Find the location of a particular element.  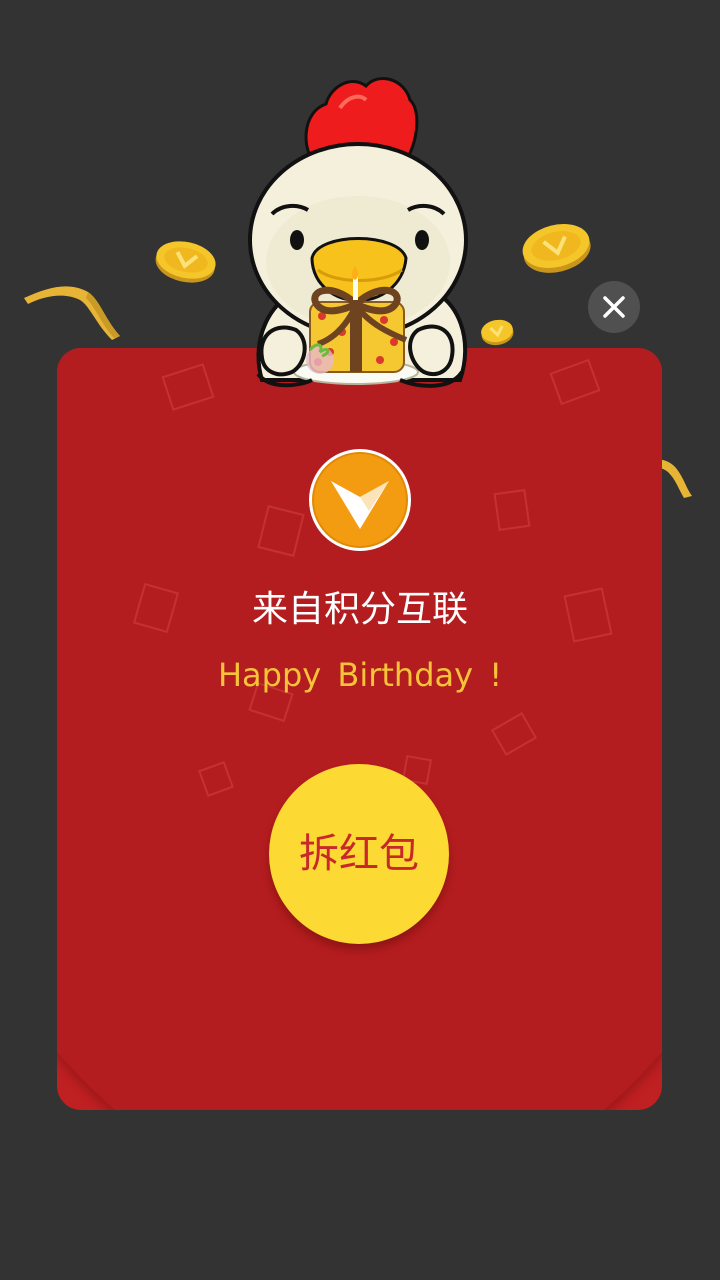

ribbon-left-icon is located at coordinates (72, 313).